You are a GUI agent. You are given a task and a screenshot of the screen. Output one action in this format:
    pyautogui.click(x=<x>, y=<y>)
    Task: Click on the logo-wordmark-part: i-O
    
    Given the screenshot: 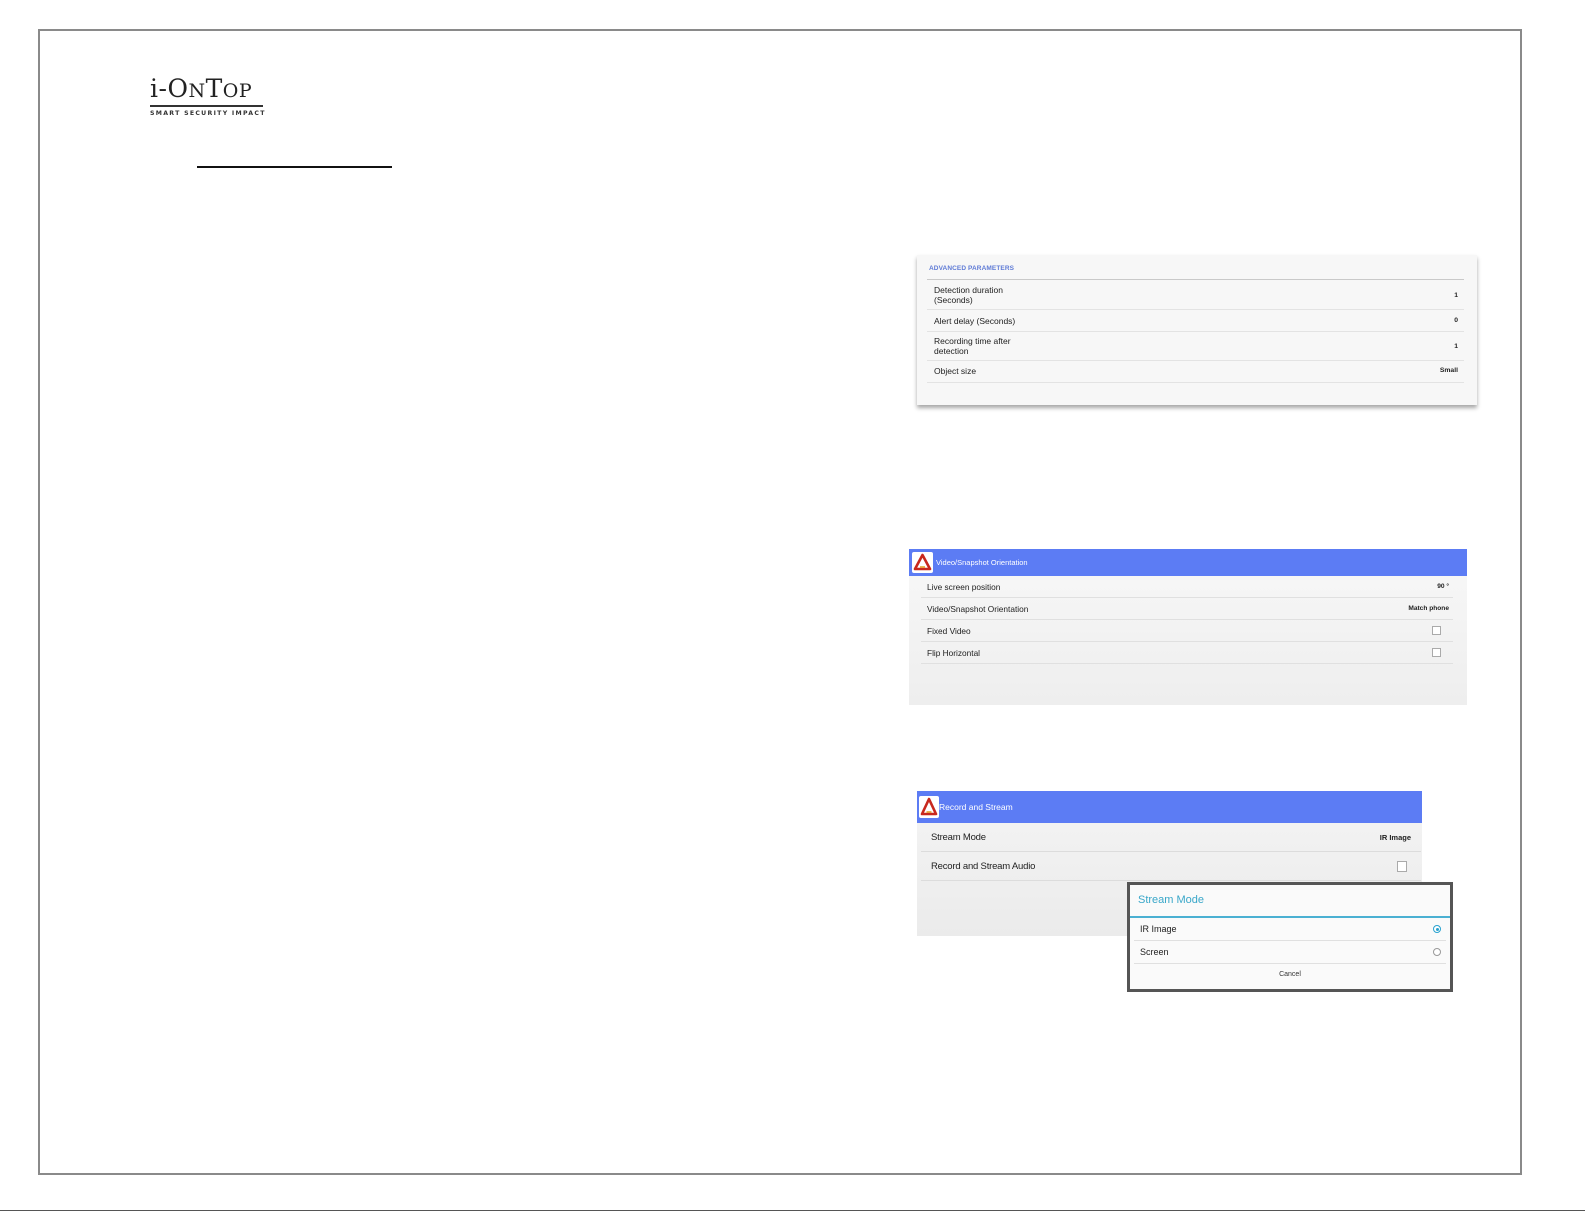 What is the action you would take?
    pyautogui.click(x=169, y=88)
    